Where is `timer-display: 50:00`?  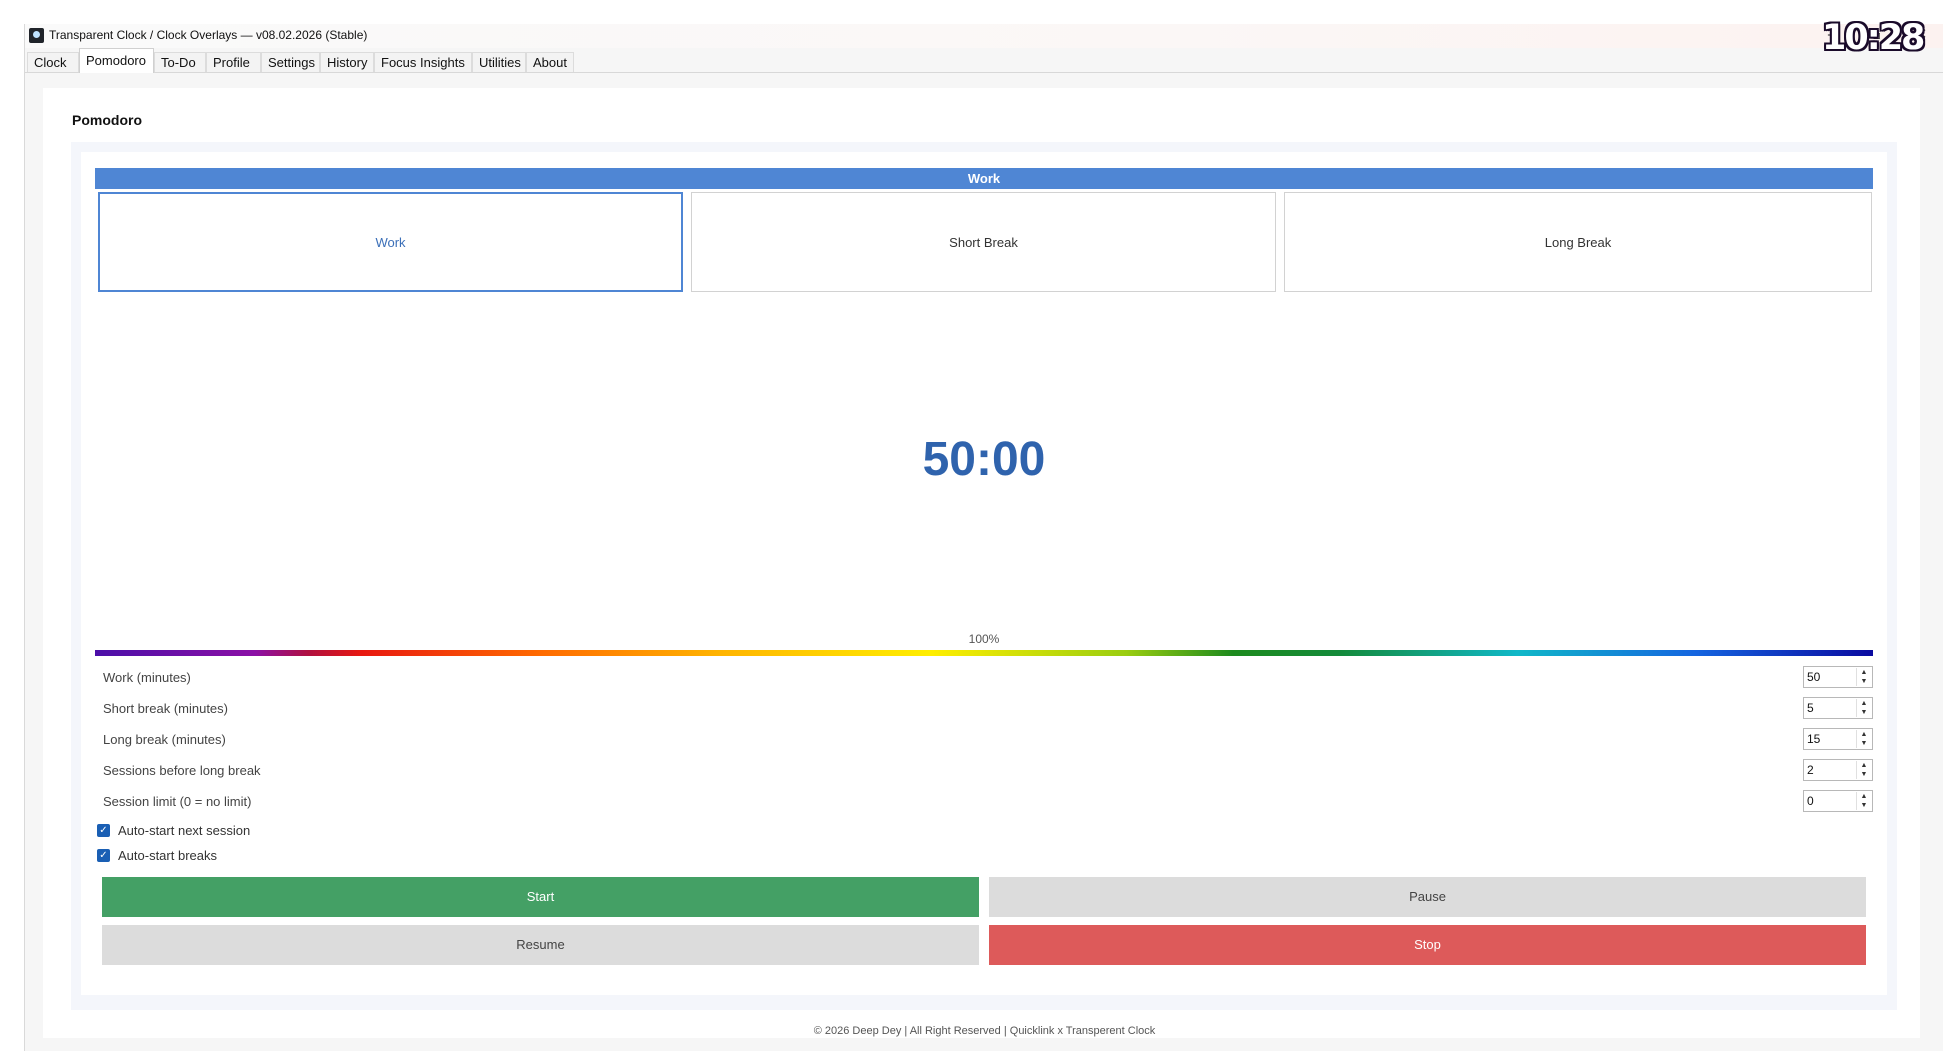 timer-display: 50:00 is located at coordinates (984, 459).